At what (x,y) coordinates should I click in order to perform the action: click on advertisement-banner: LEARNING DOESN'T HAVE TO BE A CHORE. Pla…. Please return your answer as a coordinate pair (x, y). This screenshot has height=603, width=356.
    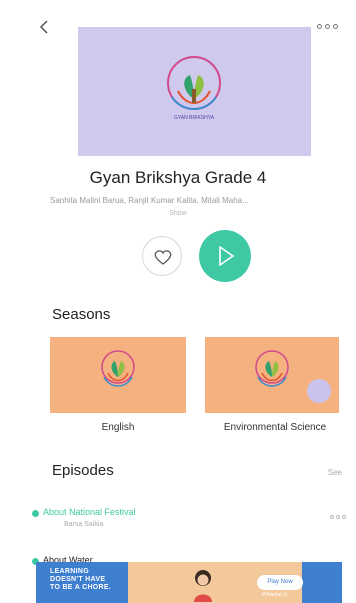
    Looking at the image, I should click on (189, 582).